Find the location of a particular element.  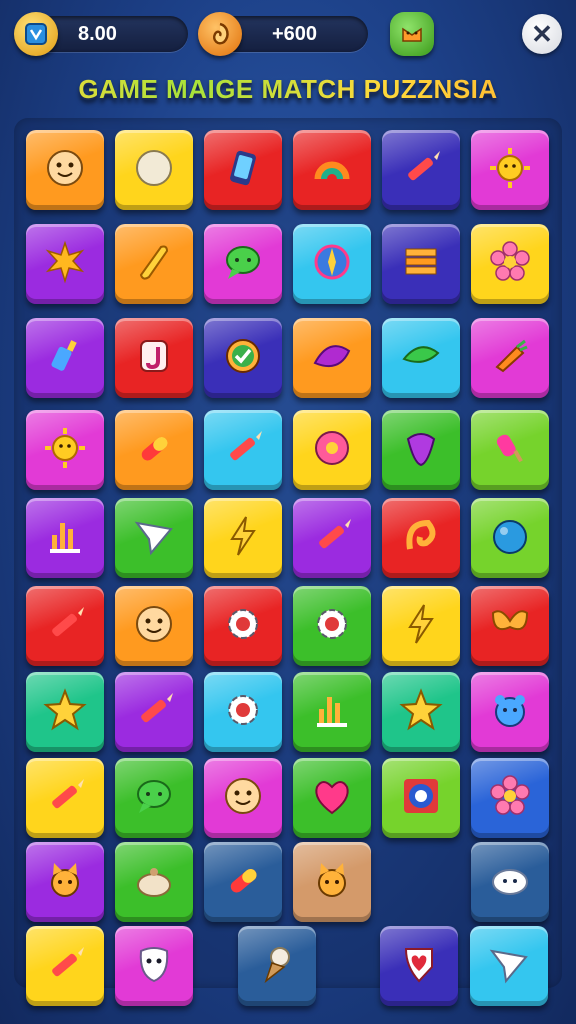

bottle-icon is located at coordinates (65, 358).